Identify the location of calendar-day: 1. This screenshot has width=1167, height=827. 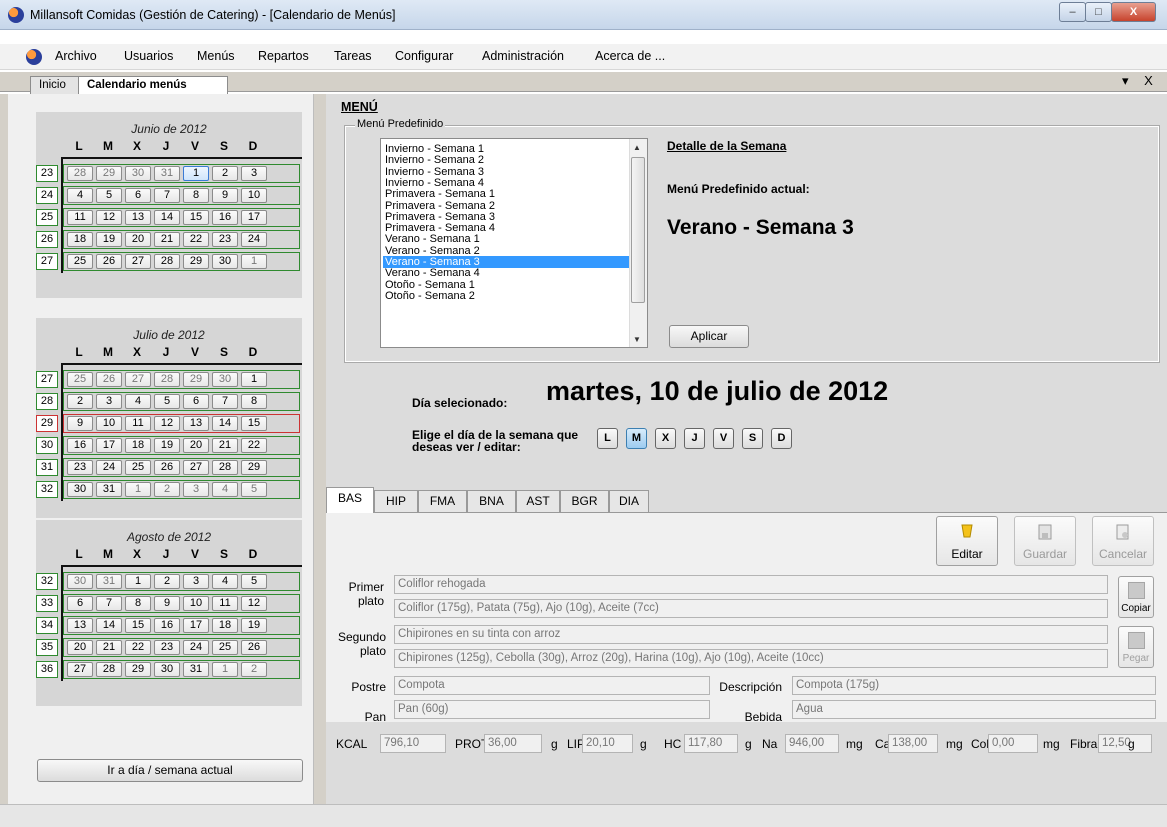
(254, 379).